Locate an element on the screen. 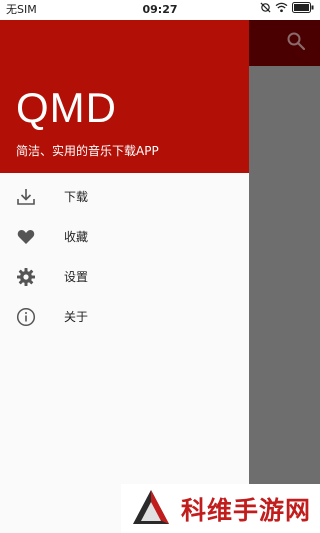 The width and height of the screenshot is (320, 533). watermark: 科维手游网 is located at coordinates (220, 508).